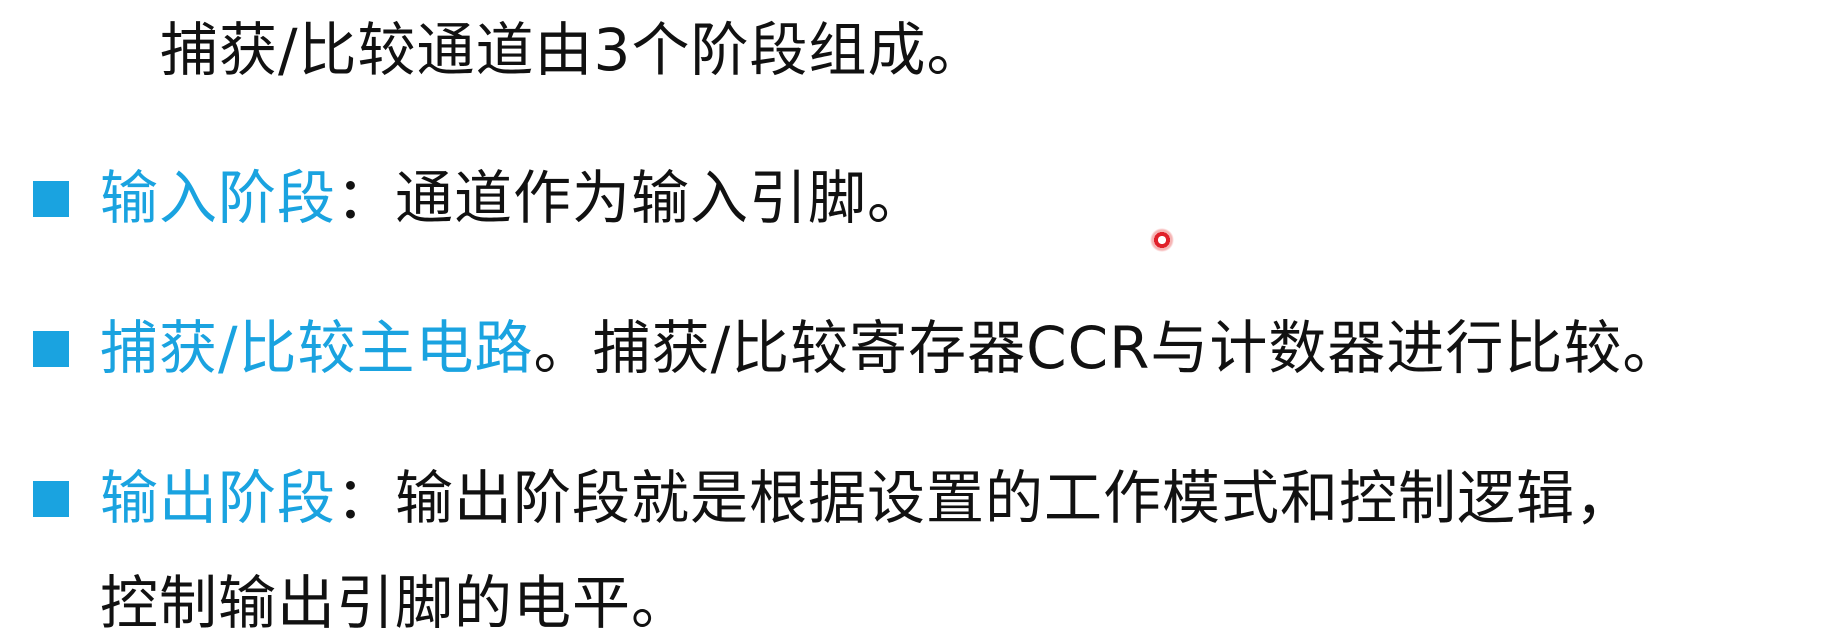 Image resolution: width=1834 pixels, height=640 pixels. What do you see at coordinates (395, 603) in the screenshot?
I see `output-stage-continuation: 控制输出引脚的电平。` at bounding box center [395, 603].